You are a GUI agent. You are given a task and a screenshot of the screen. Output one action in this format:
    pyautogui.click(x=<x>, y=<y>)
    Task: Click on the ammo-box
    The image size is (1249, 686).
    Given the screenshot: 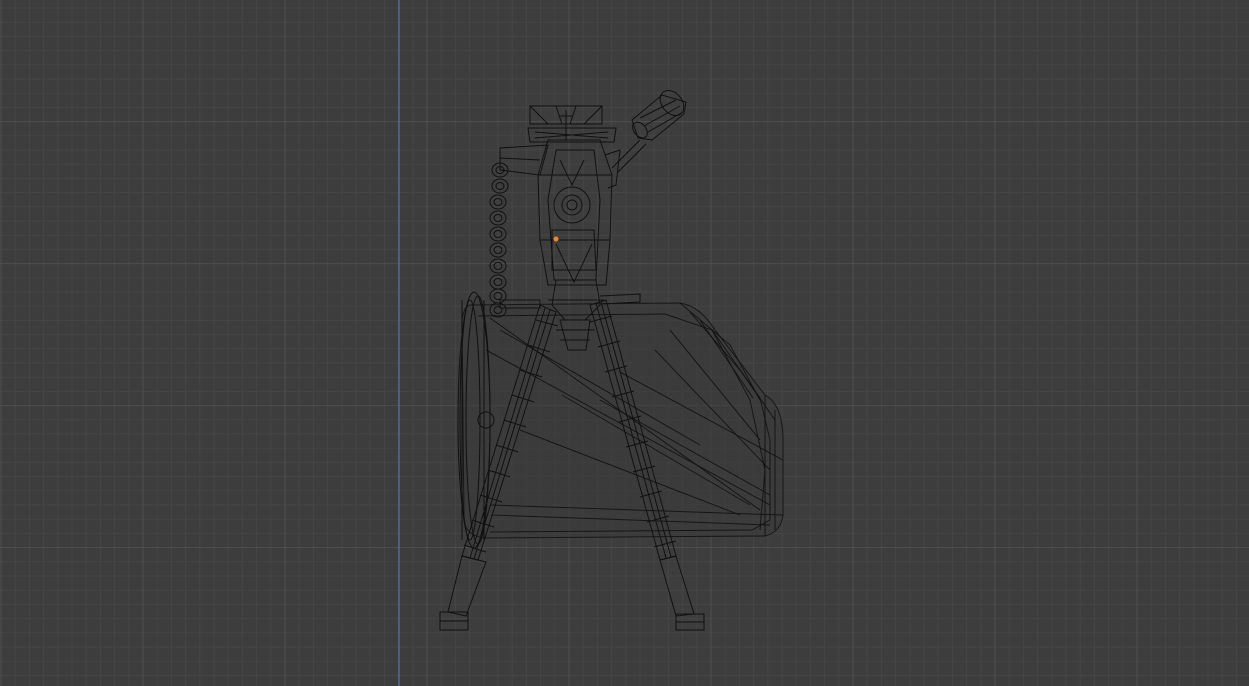 What is the action you would take?
    pyautogui.click(x=622, y=420)
    